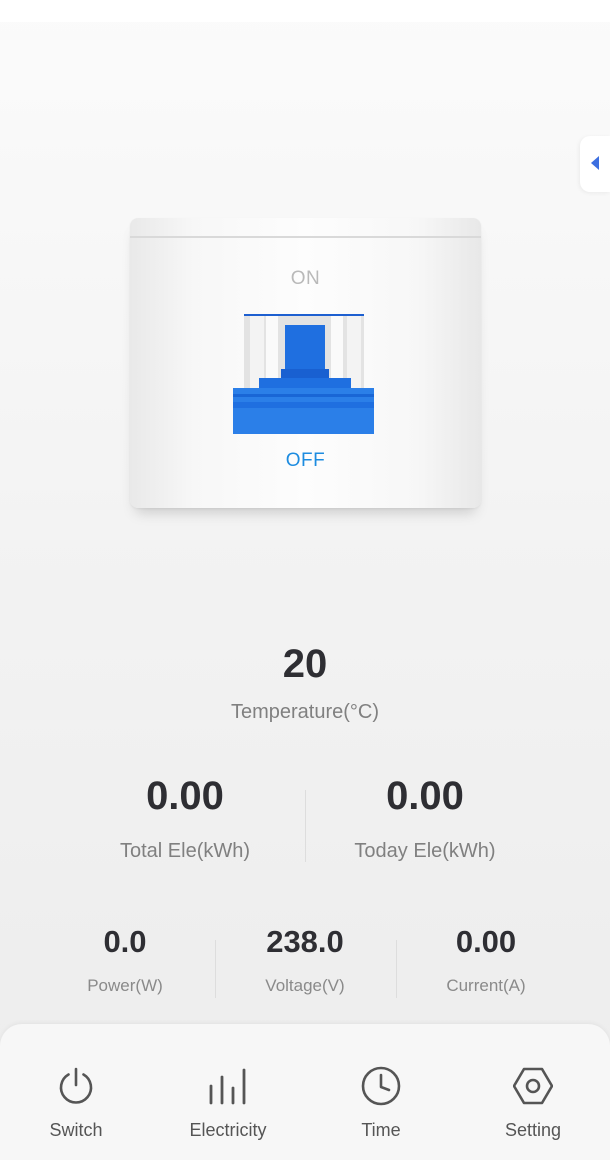 Image resolution: width=610 pixels, height=1160 pixels. Describe the element at coordinates (305, 985) in the screenshot. I see `voltage-label: Voltage(V)` at that location.